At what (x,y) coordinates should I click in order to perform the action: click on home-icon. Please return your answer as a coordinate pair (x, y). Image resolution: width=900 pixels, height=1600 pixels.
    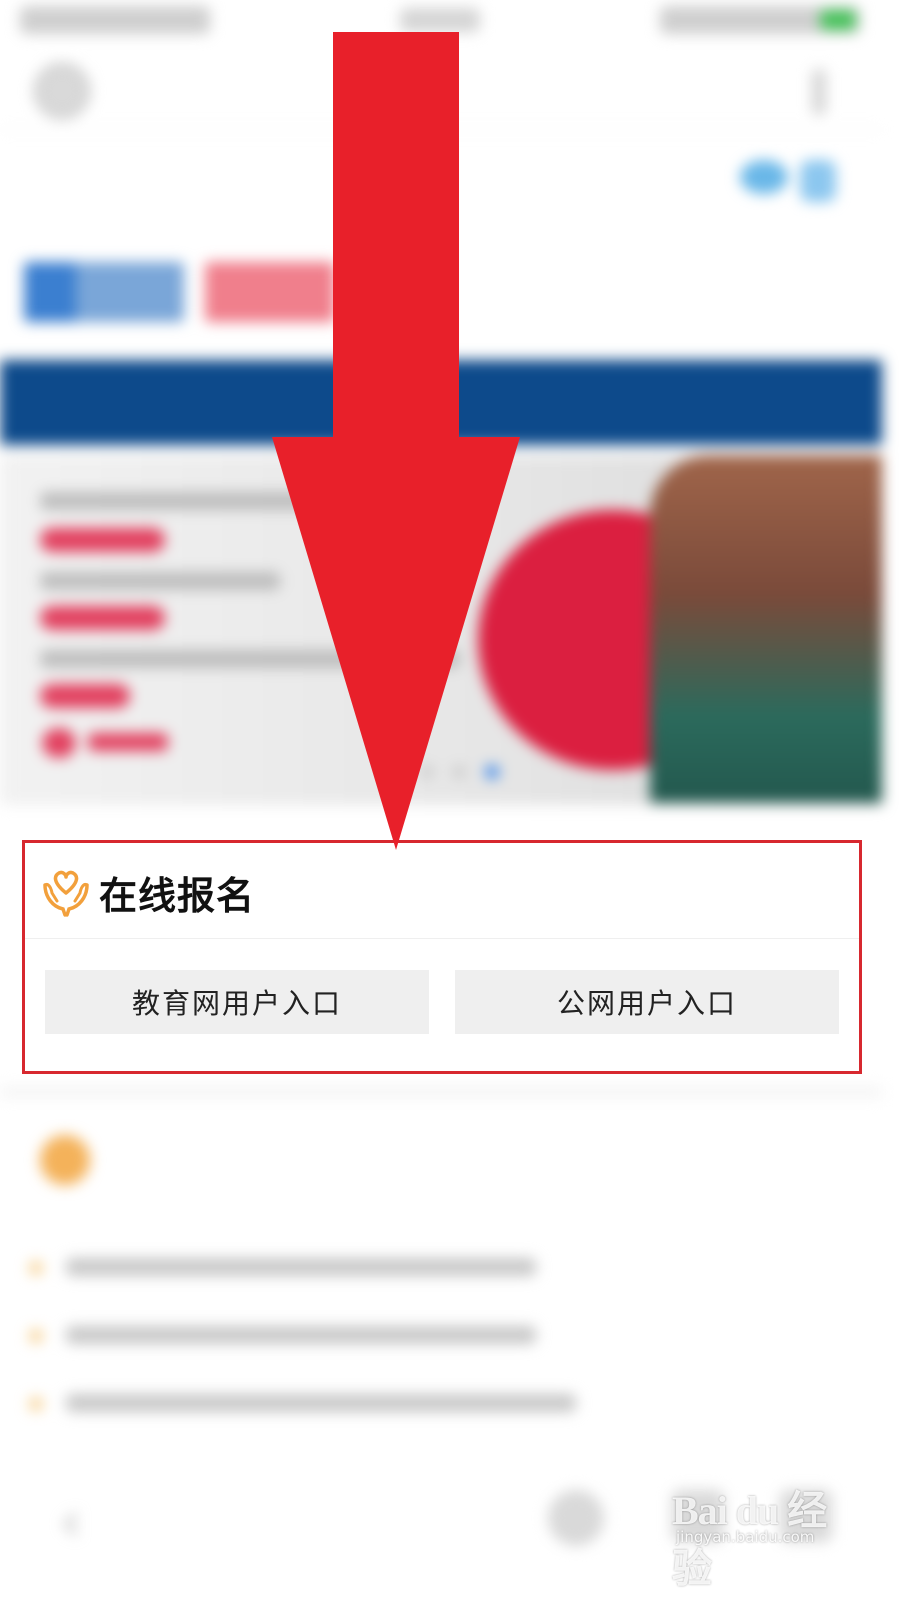
    Looking at the image, I should click on (576, 1518).